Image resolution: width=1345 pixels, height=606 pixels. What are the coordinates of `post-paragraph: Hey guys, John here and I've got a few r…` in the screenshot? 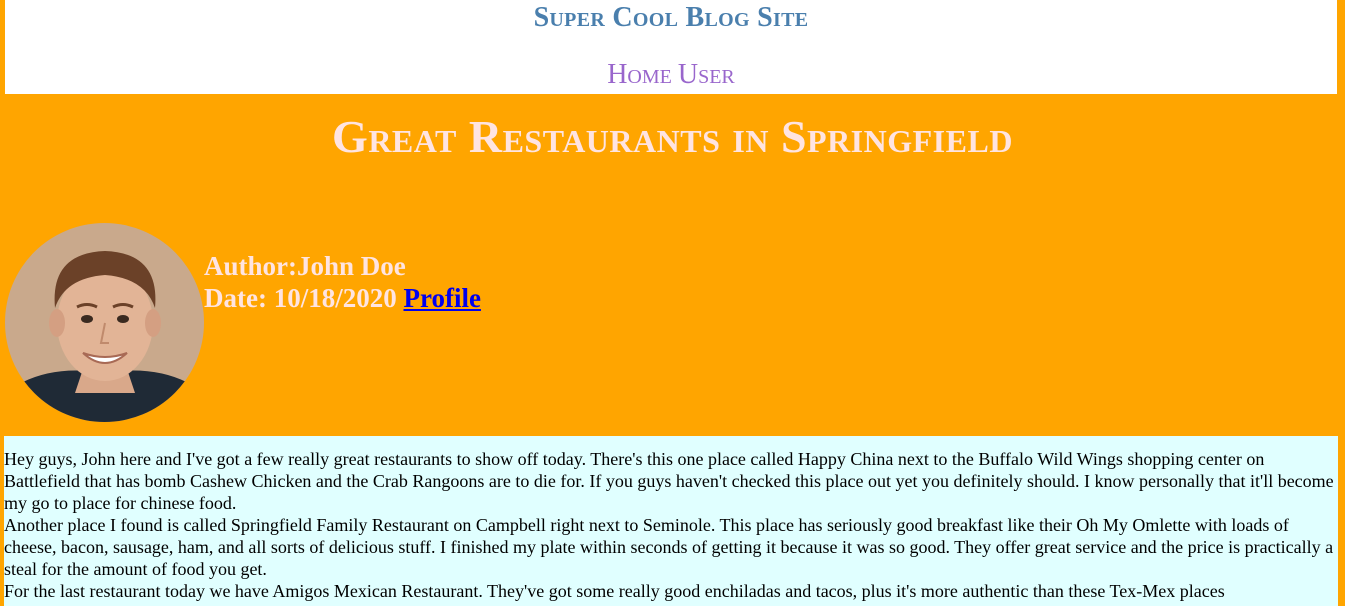 It's located at (669, 481).